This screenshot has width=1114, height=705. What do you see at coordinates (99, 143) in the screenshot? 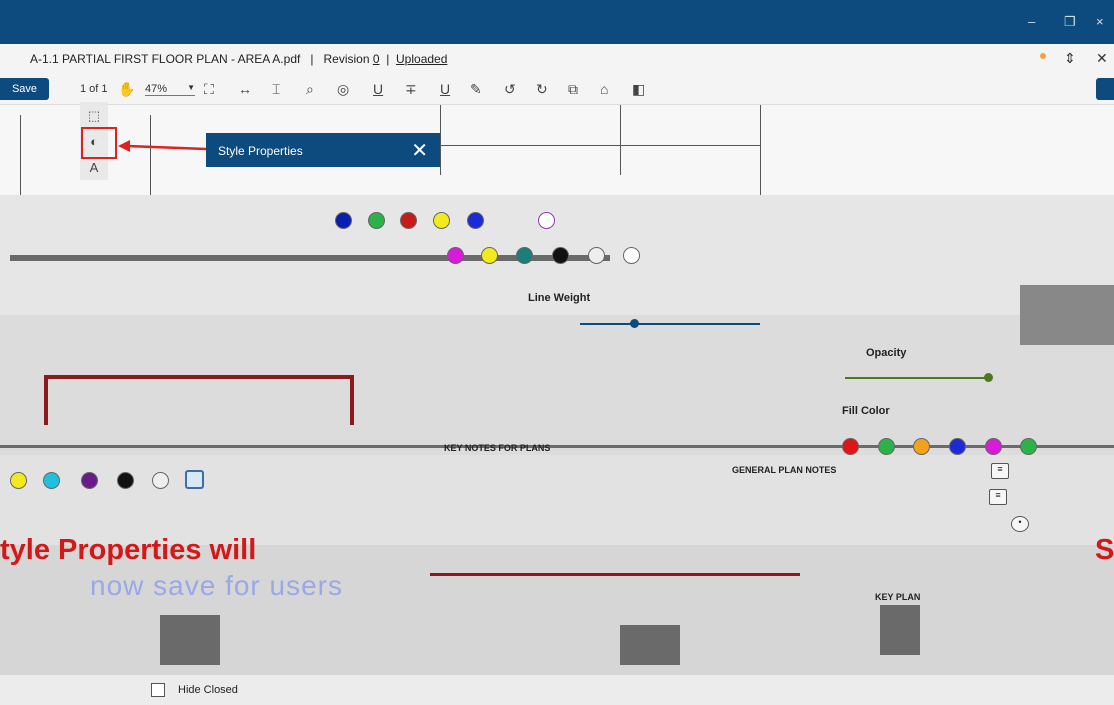
I see `palette-highlight` at bounding box center [99, 143].